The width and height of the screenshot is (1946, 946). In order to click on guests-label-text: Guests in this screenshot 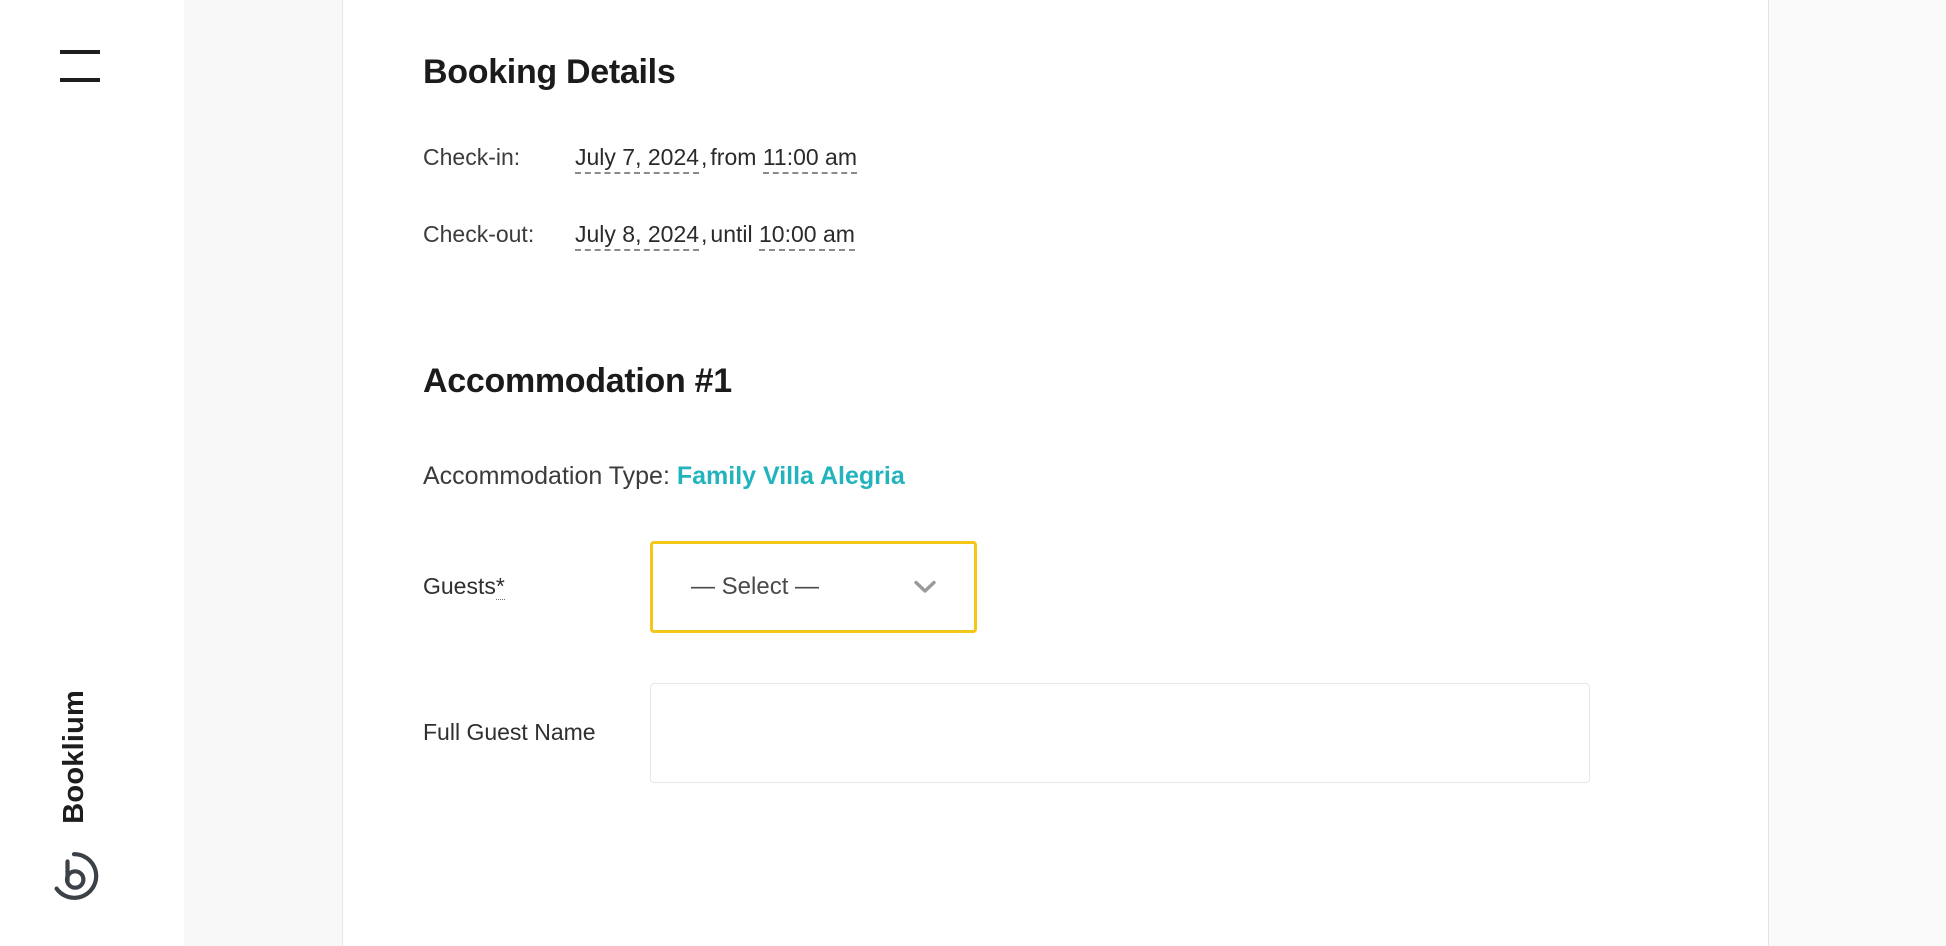, I will do `click(459, 585)`.